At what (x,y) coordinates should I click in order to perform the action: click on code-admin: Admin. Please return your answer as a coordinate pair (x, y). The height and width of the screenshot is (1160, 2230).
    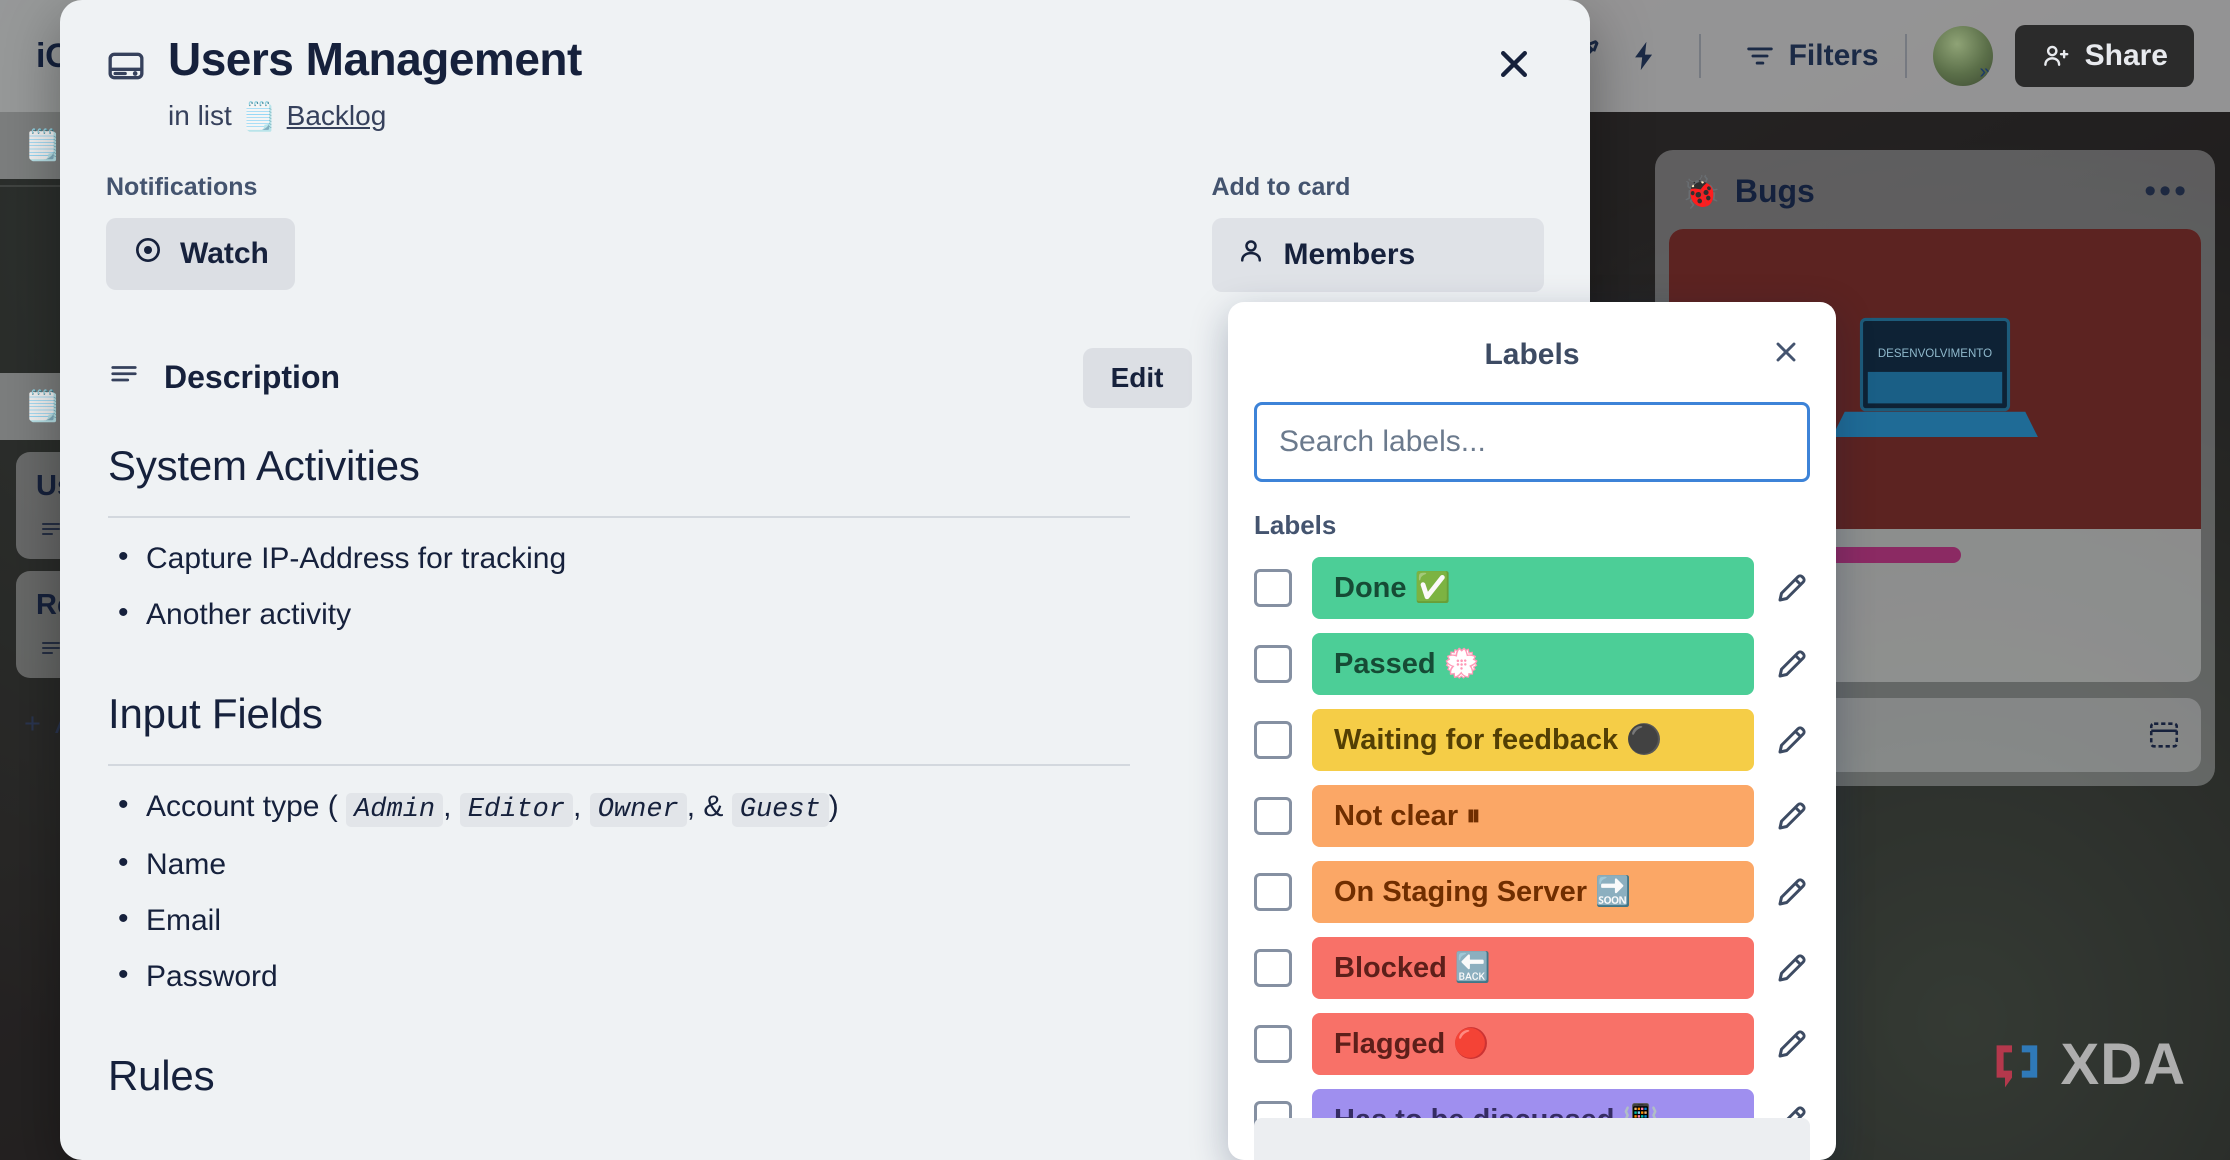
    Looking at the image, I should click on (395, 809).